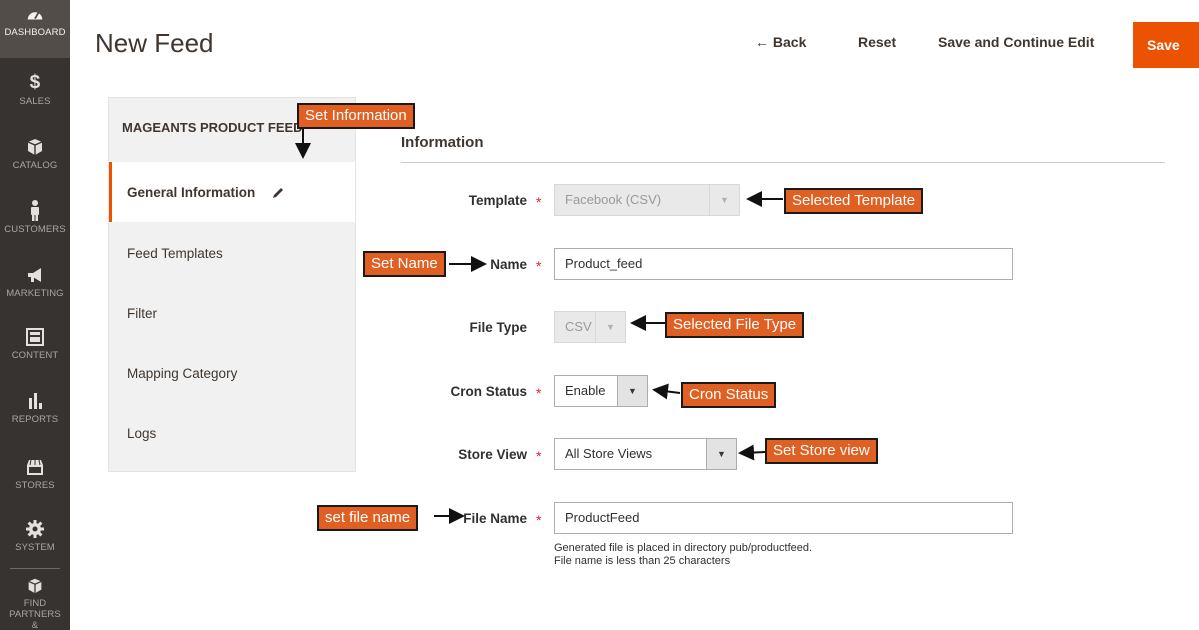  Describe the element at coordinates (35, 82) in the screenshot. I see `dollar-icon: $` at that location.